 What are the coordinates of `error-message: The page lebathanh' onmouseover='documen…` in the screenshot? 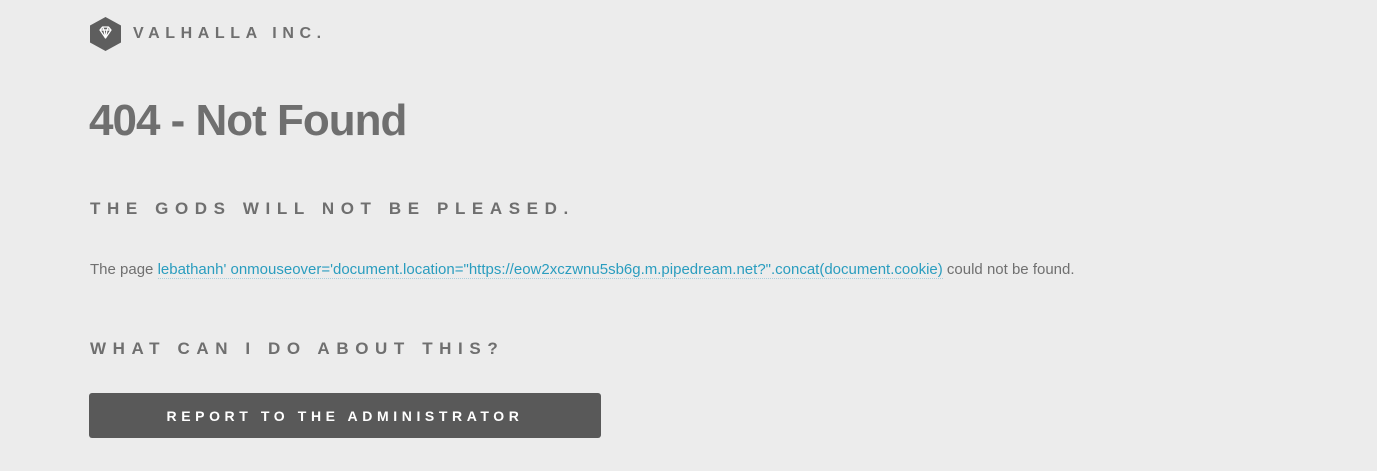 It's located at (610, 269).